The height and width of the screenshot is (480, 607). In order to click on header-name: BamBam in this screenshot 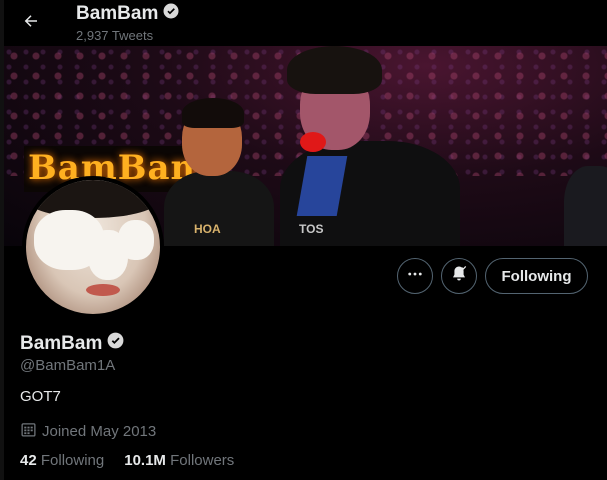, I will do `click(128, 14)`.